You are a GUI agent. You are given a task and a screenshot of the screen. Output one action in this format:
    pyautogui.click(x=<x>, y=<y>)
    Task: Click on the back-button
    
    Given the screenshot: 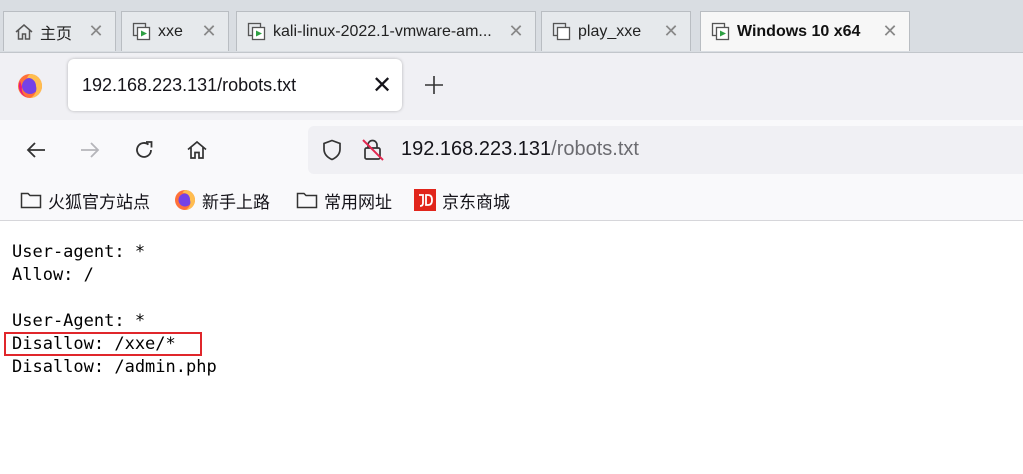 What is the action you would take?
    pyautogui.click(x=36, y=150)
    